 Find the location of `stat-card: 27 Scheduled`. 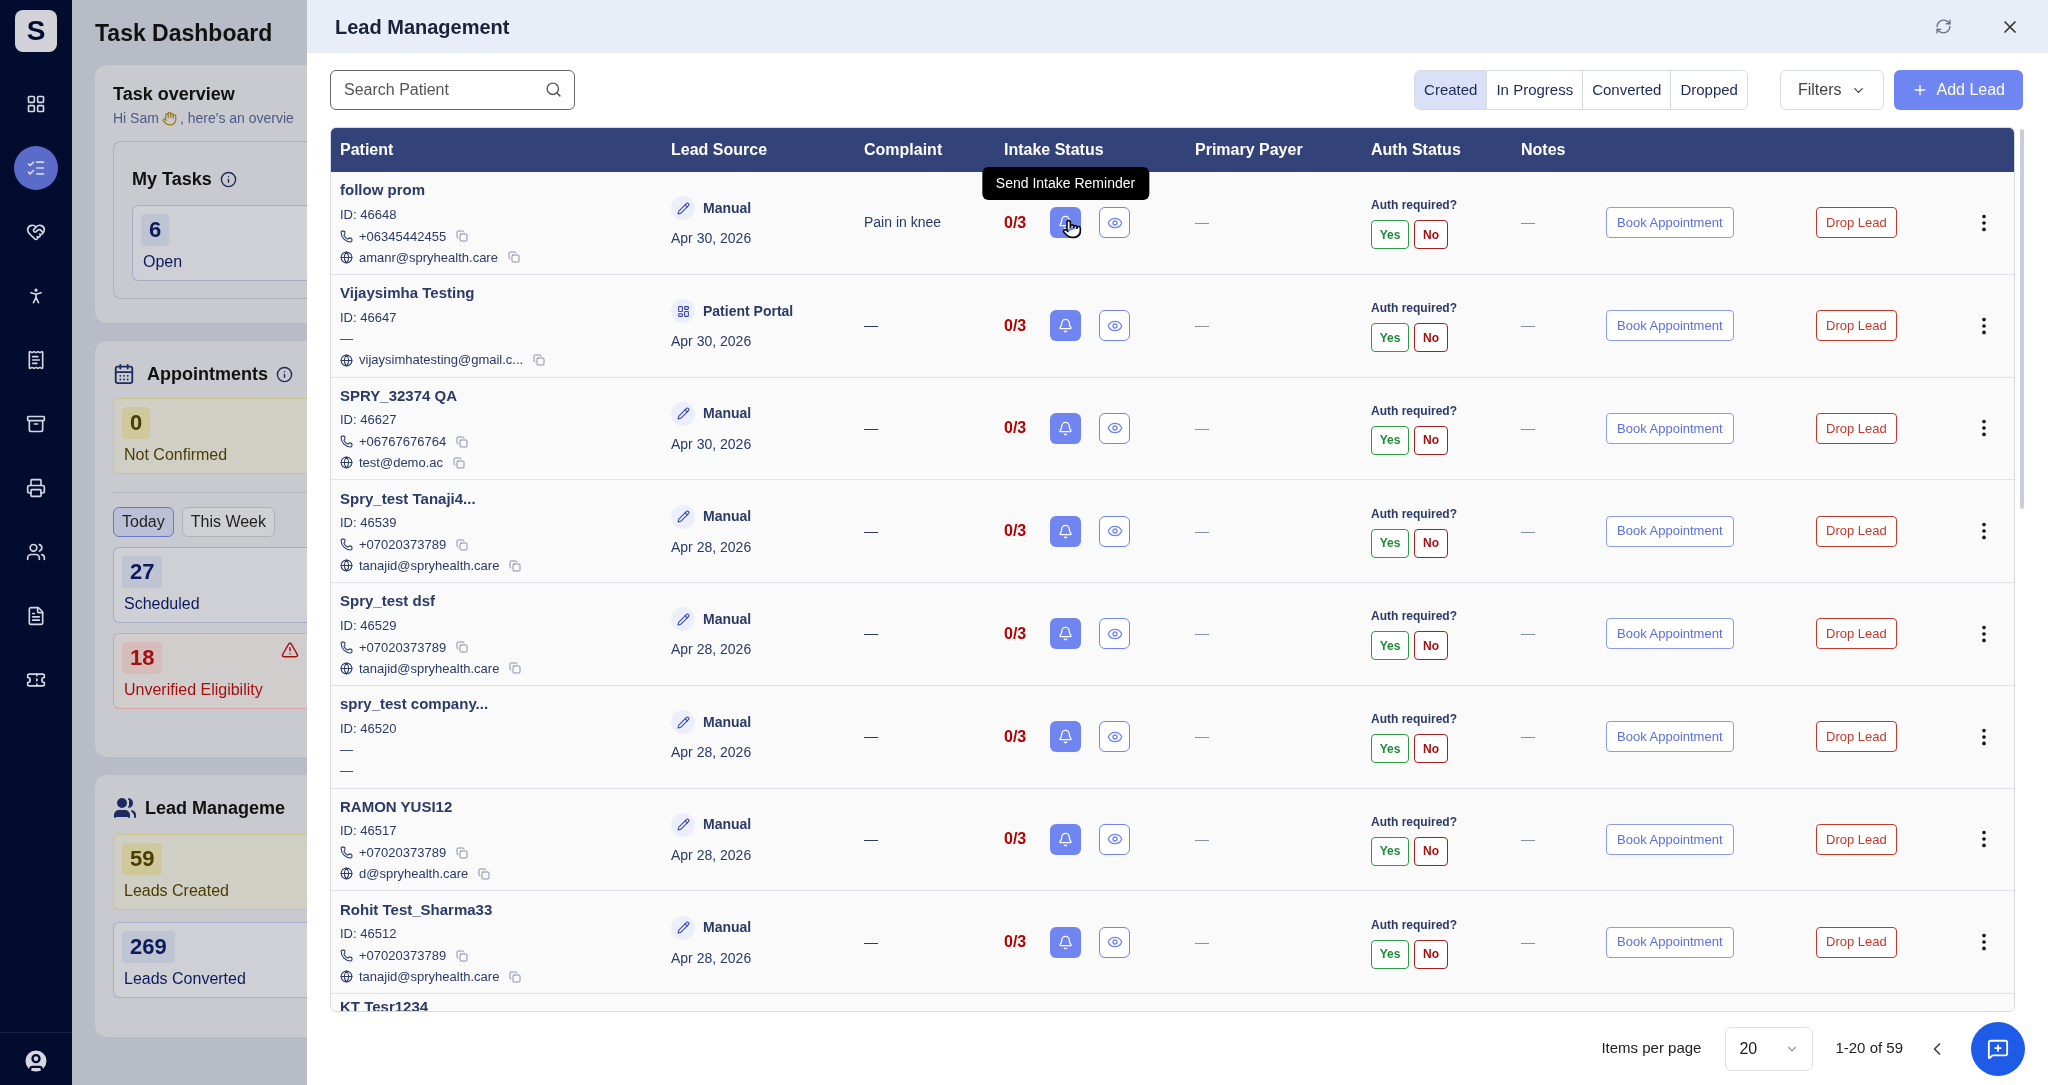

stat-card: 27 Scheduled is located at coordinates (210, 584).